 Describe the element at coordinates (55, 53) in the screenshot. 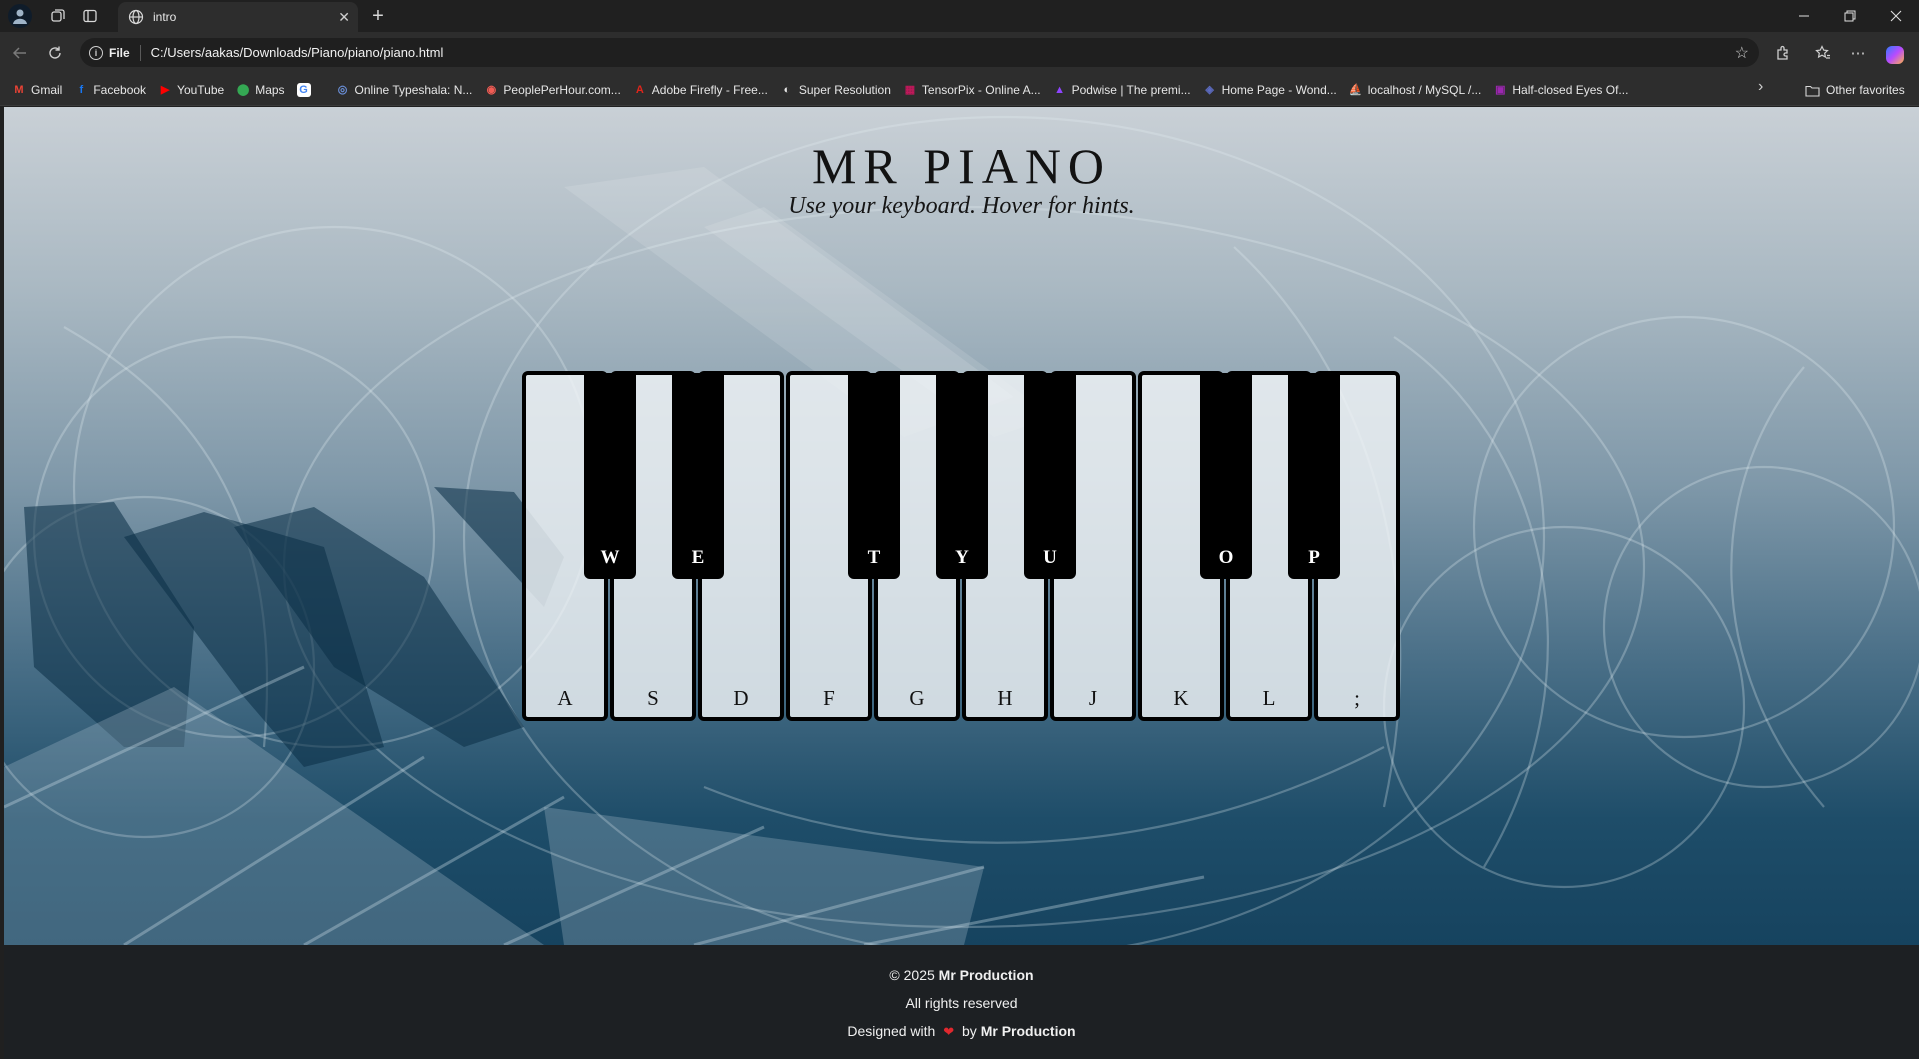

I see `refresh-icon` at that location.